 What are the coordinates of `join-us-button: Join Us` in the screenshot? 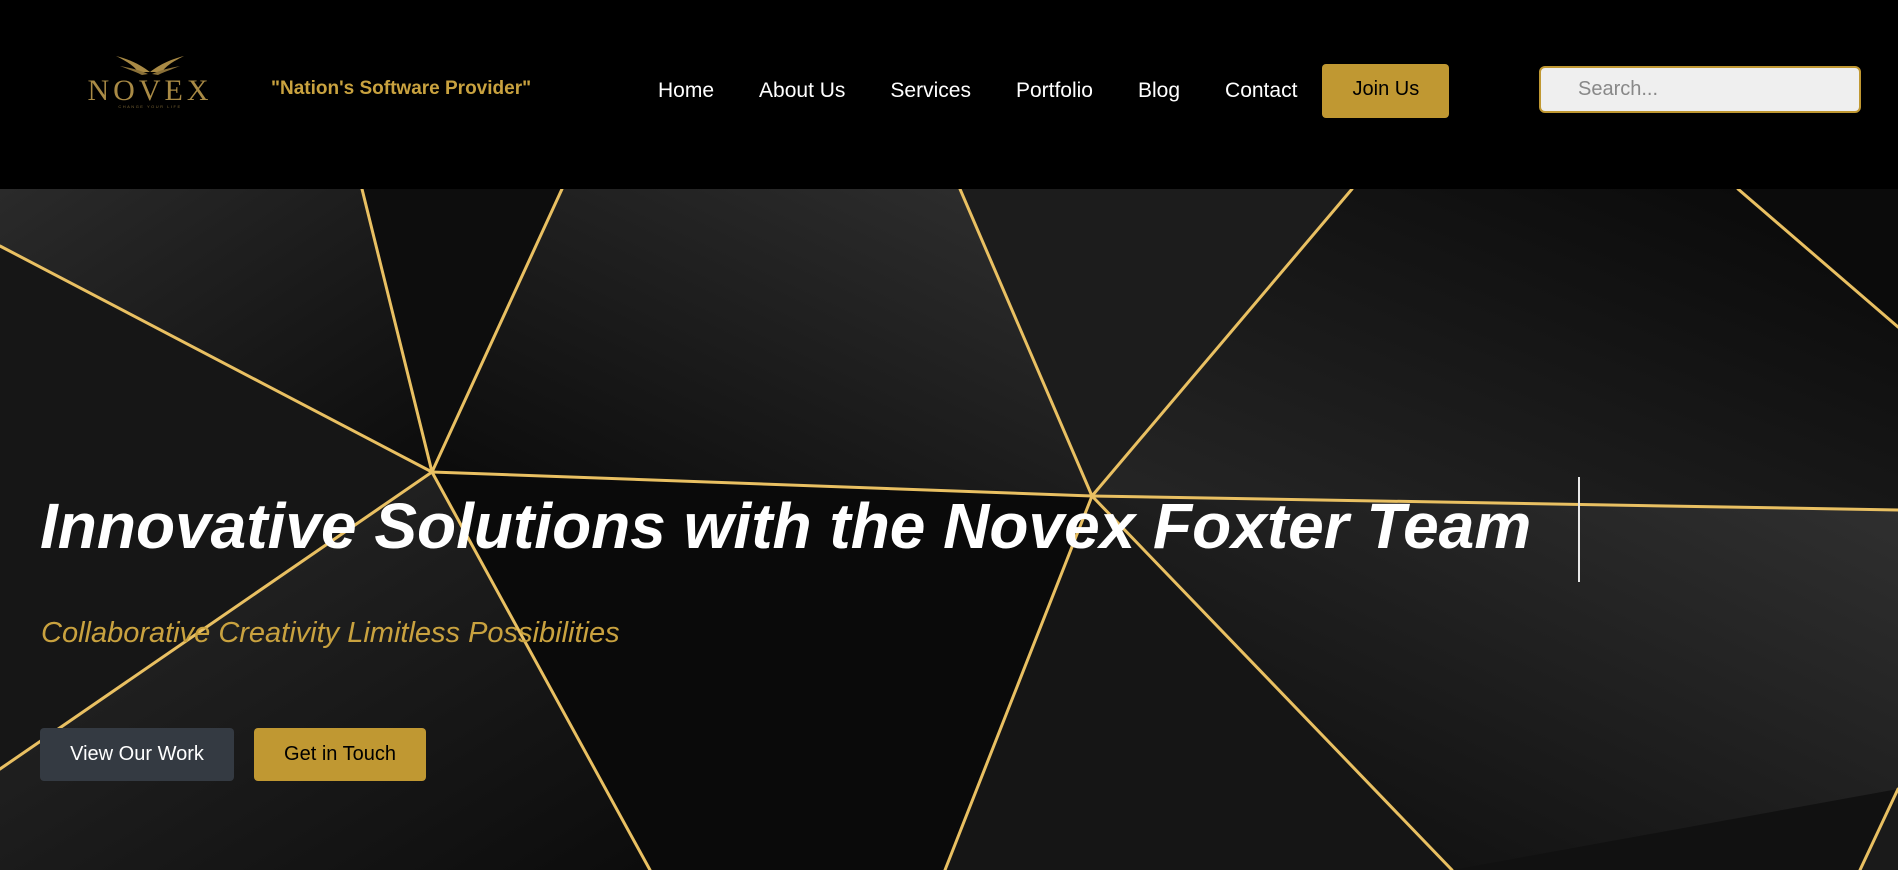 It's located at (1386, 91).